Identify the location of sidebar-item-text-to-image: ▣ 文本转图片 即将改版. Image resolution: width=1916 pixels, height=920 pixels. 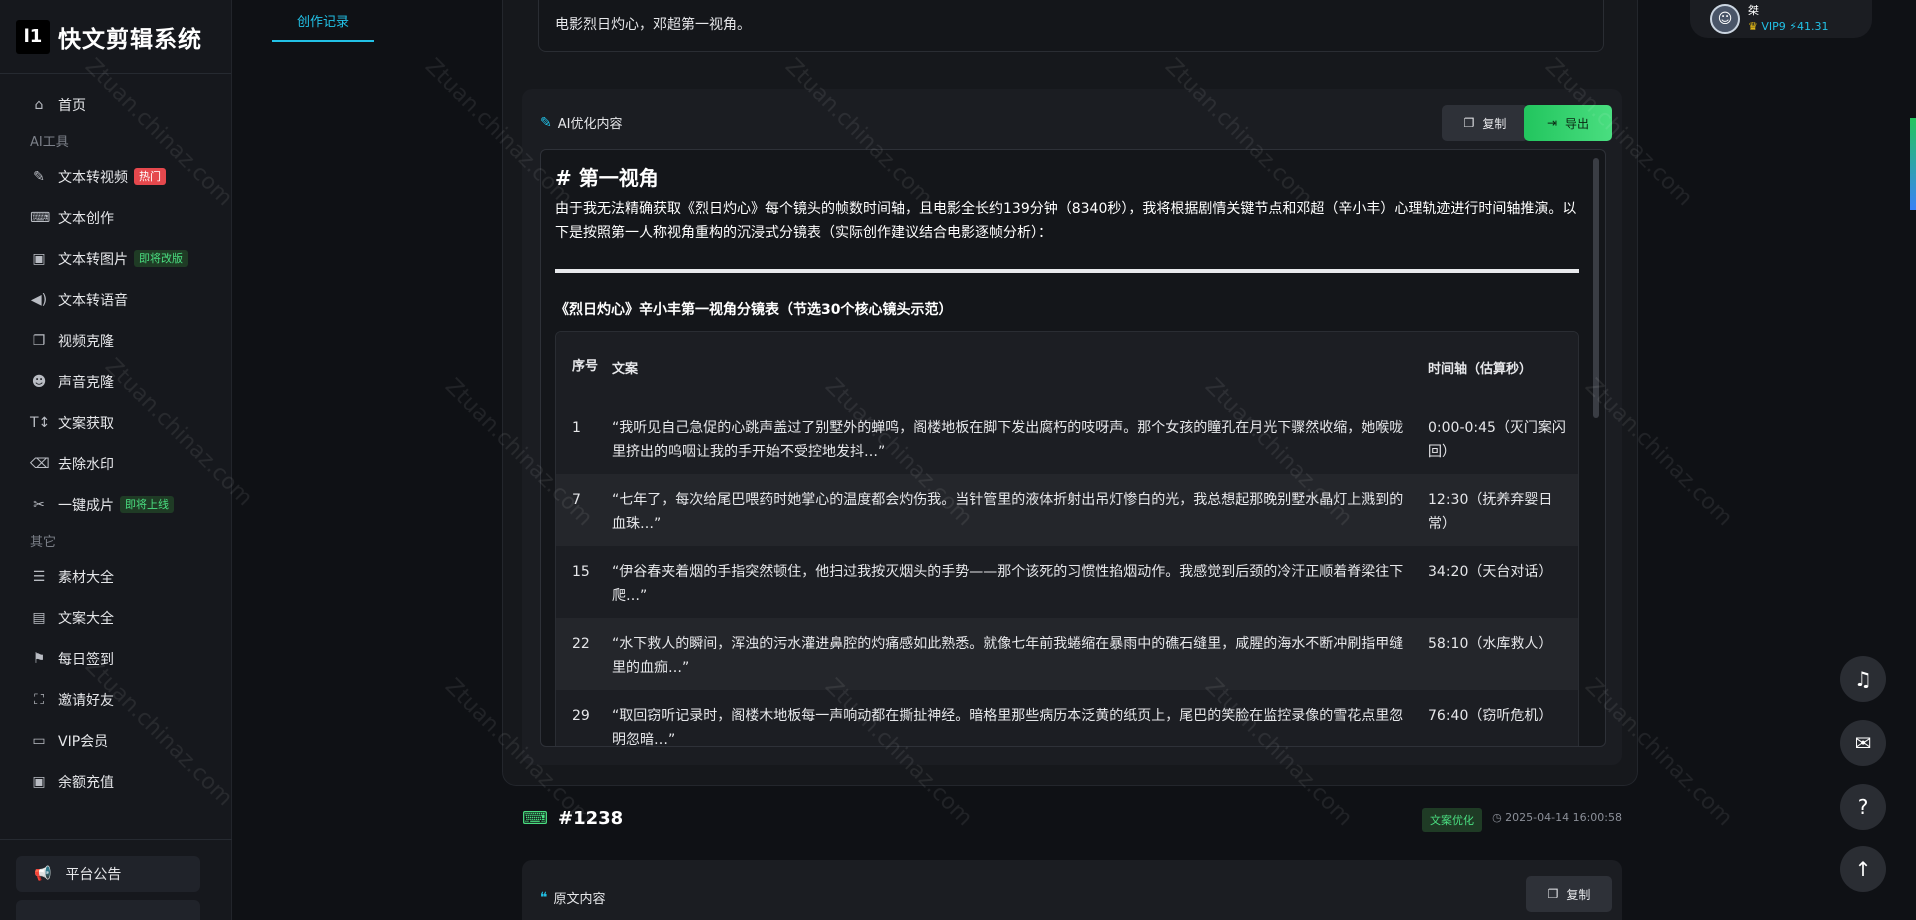
(115, 258).